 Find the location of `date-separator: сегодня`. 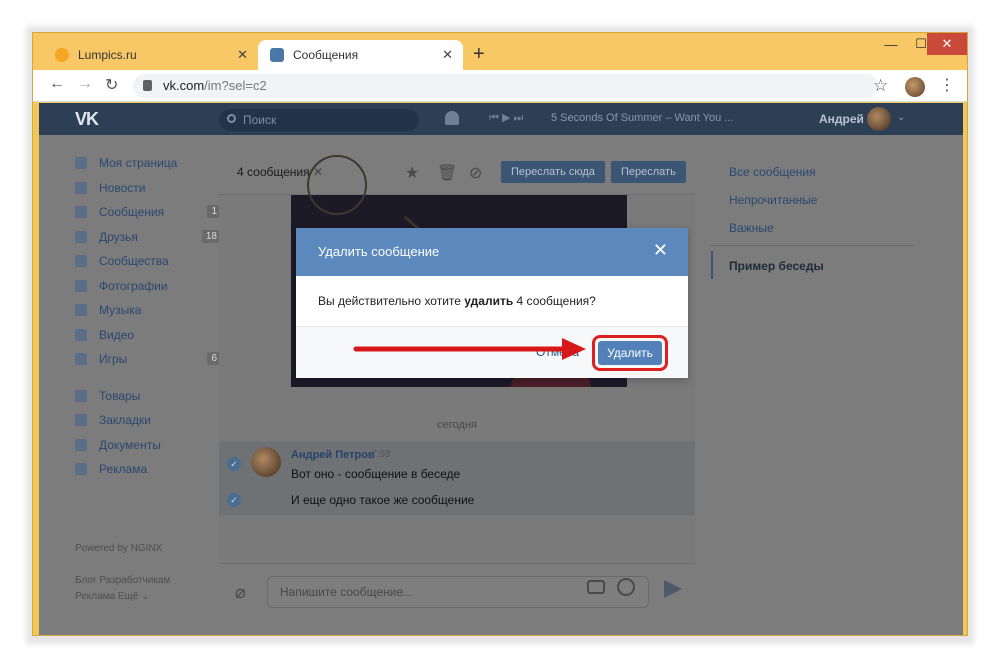

date-separator: сегодня is located at coordinates (457, 425).